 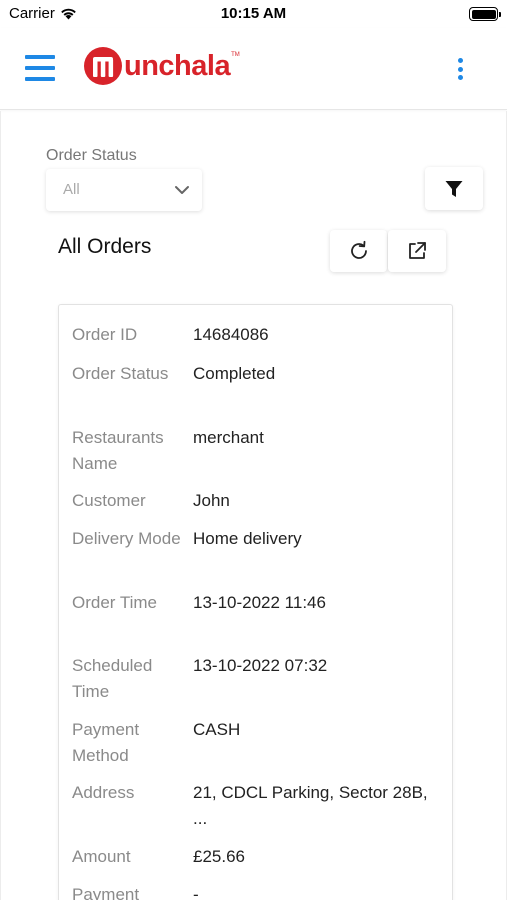 I want to click on order-field-value: CASH, so click(x=217, y=729).